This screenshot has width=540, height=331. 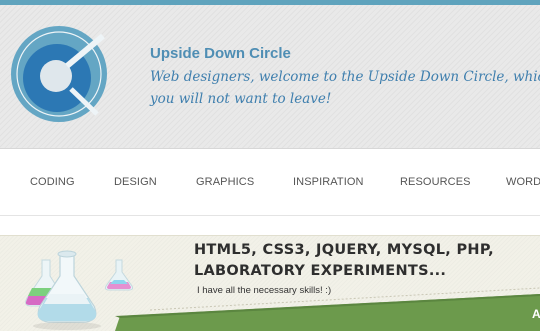 What do you see at coordinates (536, 314) in the screenshot?
I see `ribbon-text: A` at bounding box center [536, 314].